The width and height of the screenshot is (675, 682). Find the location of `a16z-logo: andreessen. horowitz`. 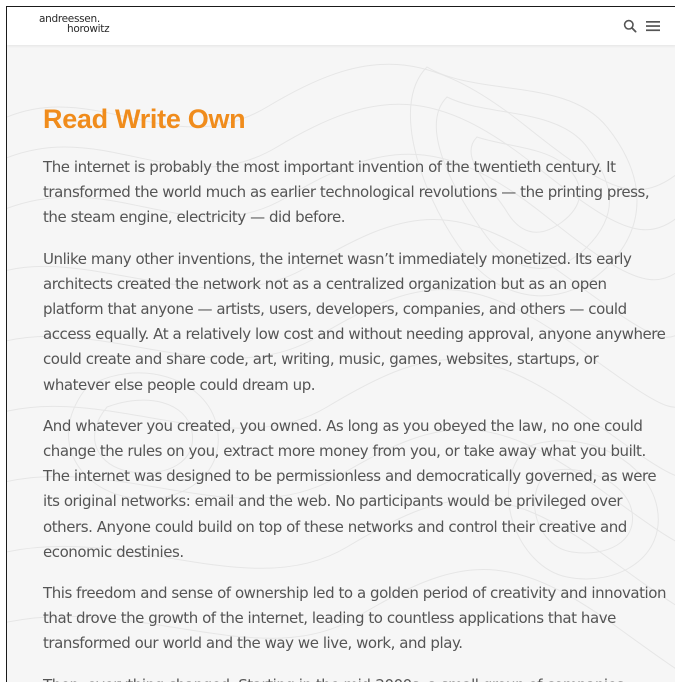

a16z-logo: andreessen. horowitz is located at coordinates (74, 24).